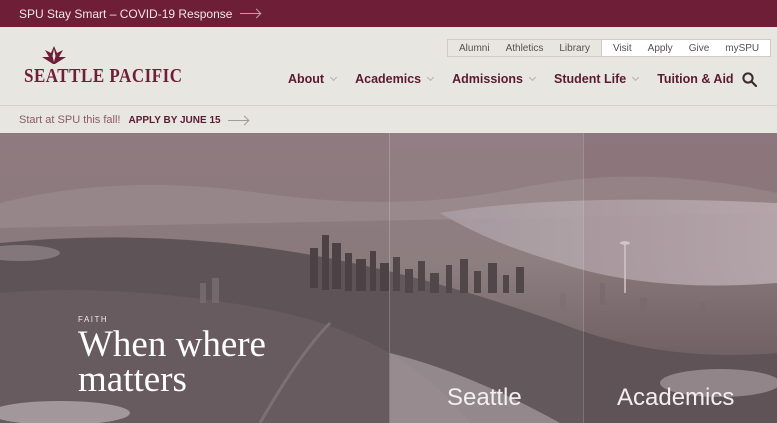 The image size is (777, 423). I want to click on hero-eyebrow: FAITH, so click(93, 319).